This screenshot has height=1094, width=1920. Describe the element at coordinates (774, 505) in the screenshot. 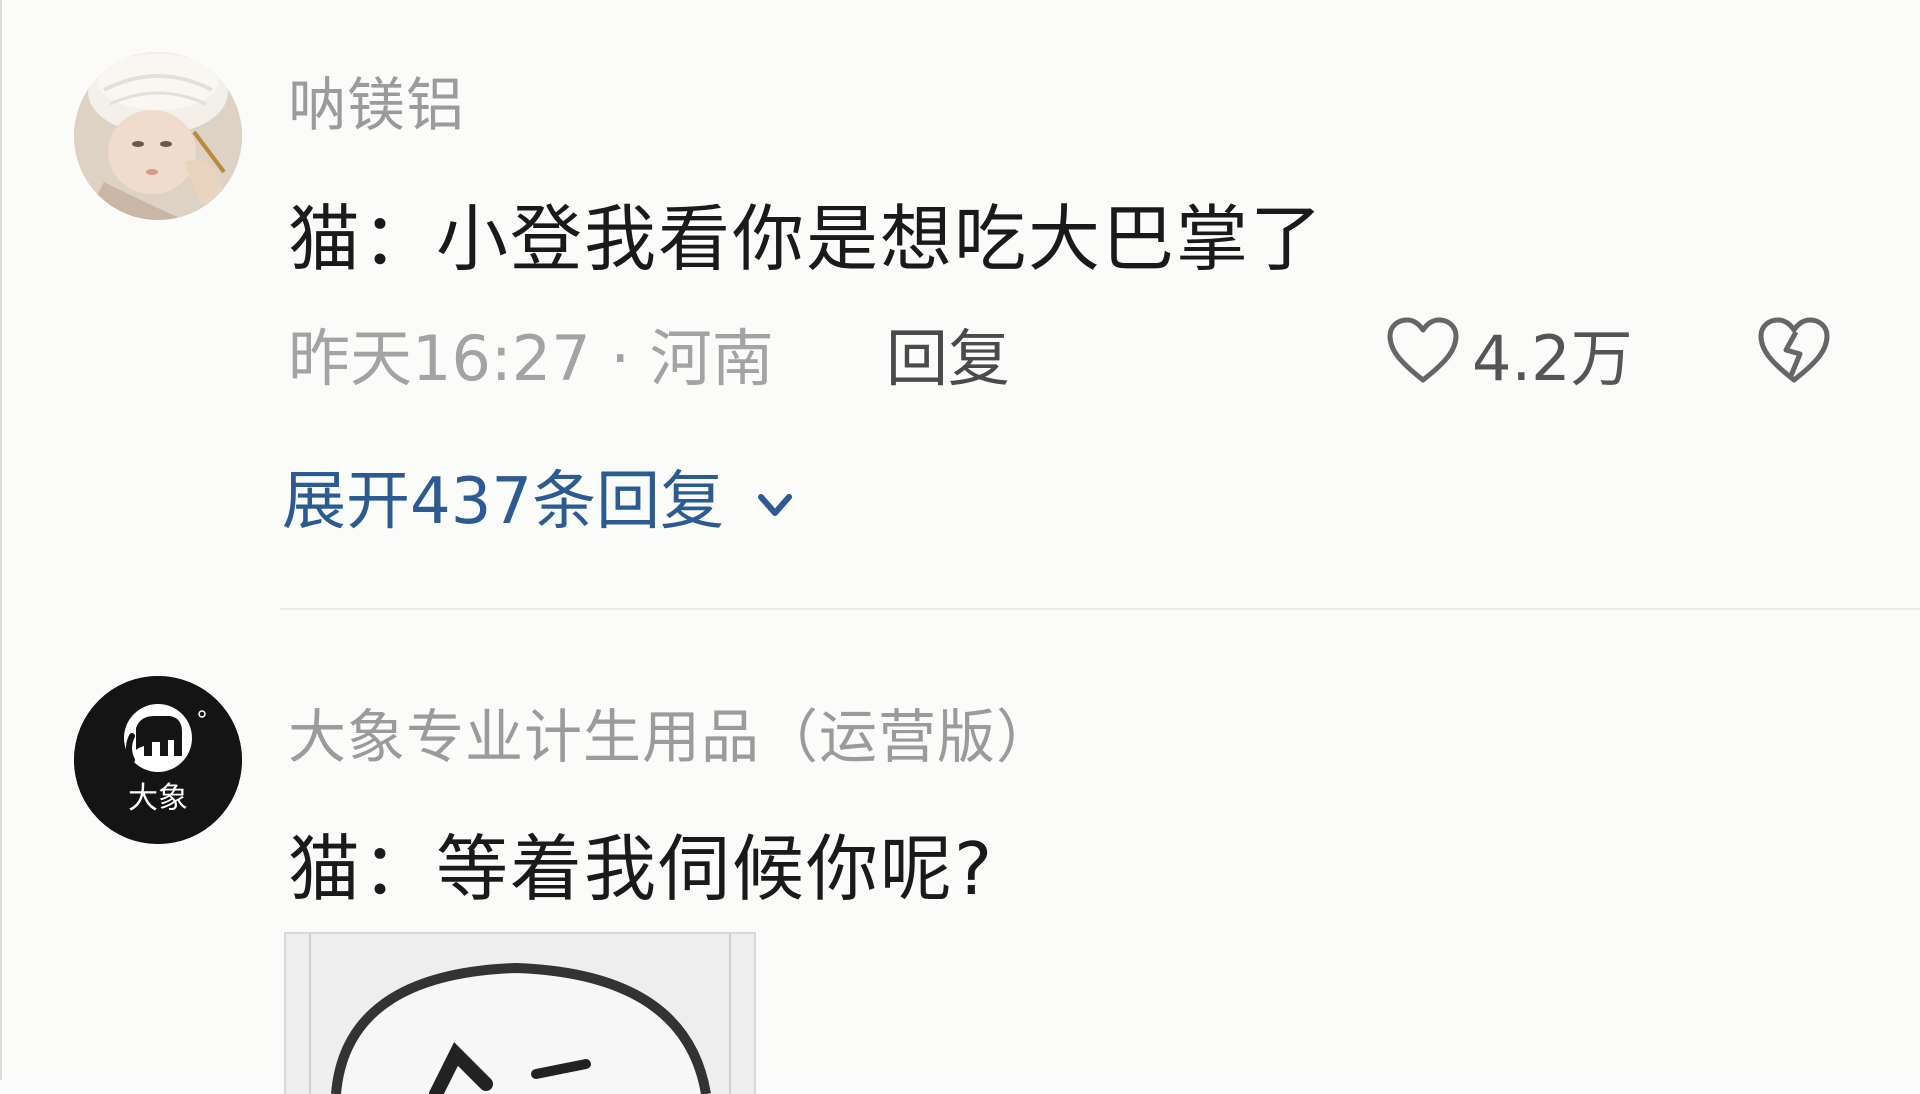

I see `chevron-down-icon` at that location.